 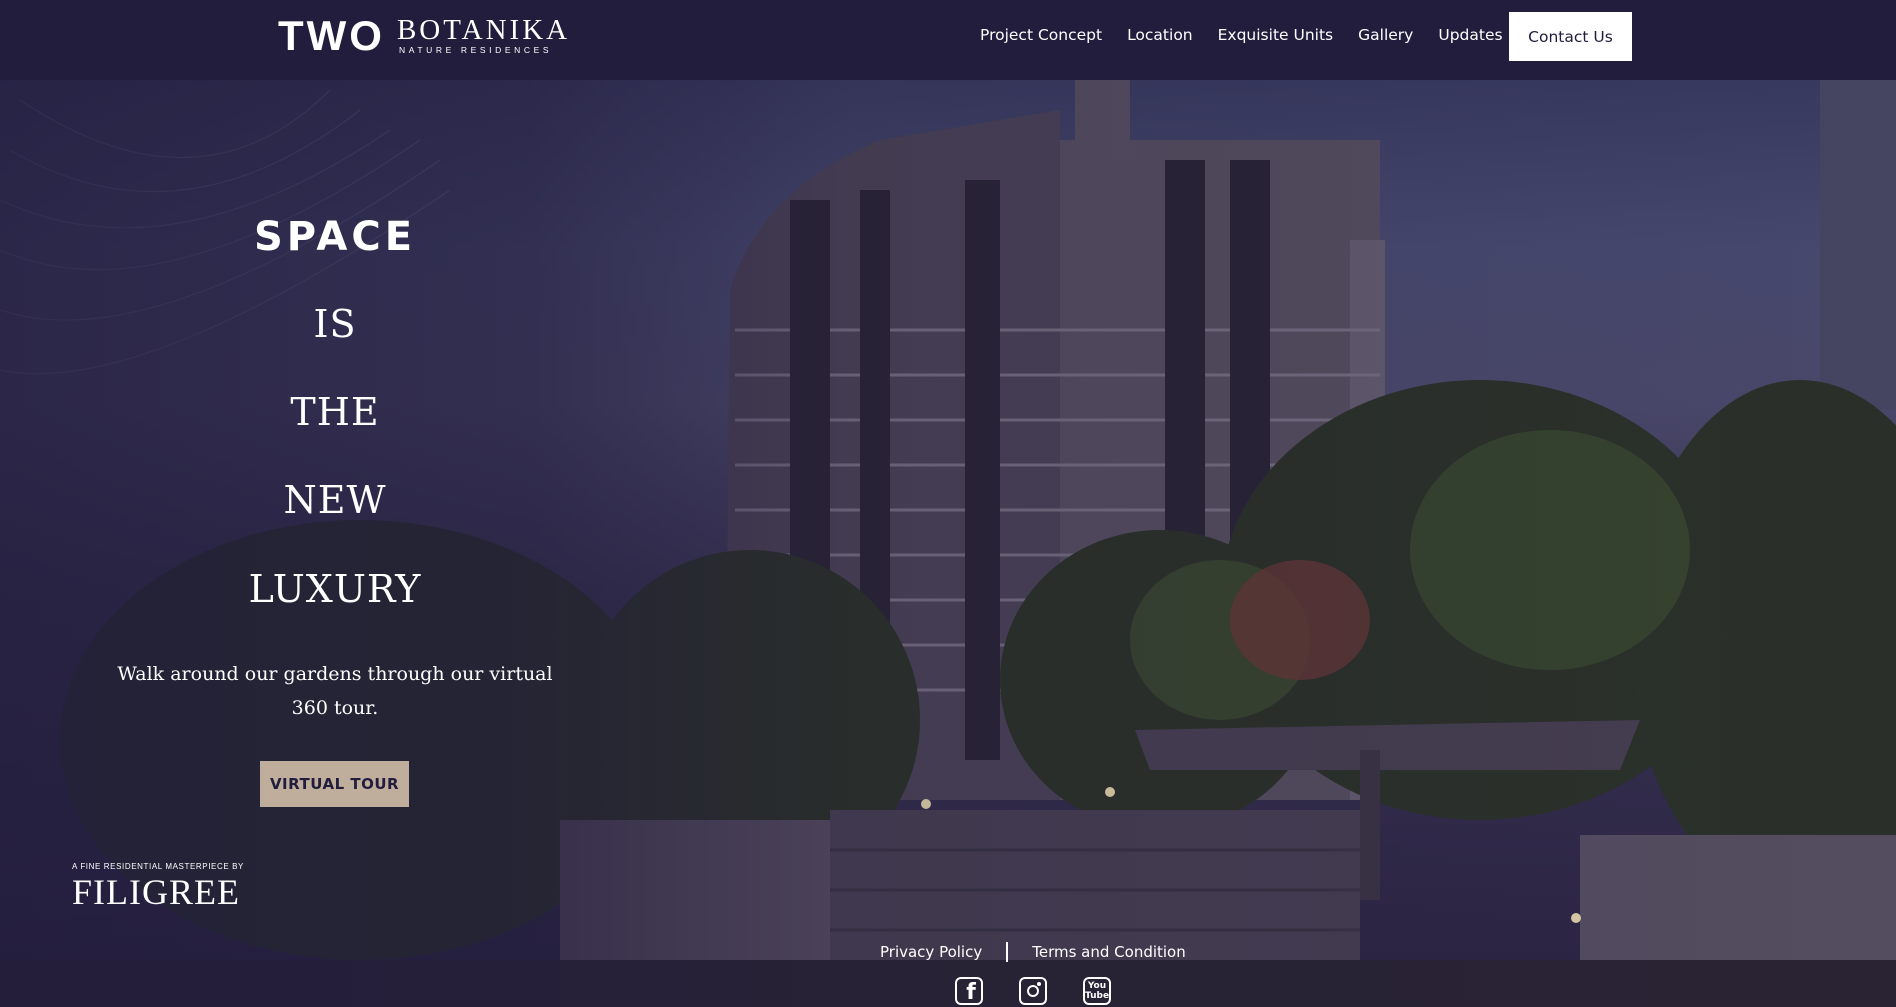 I want to click on developer-tagline: A FINE RESIDENTIAL MASTERPIECE BY, so click(x=158, y=866).